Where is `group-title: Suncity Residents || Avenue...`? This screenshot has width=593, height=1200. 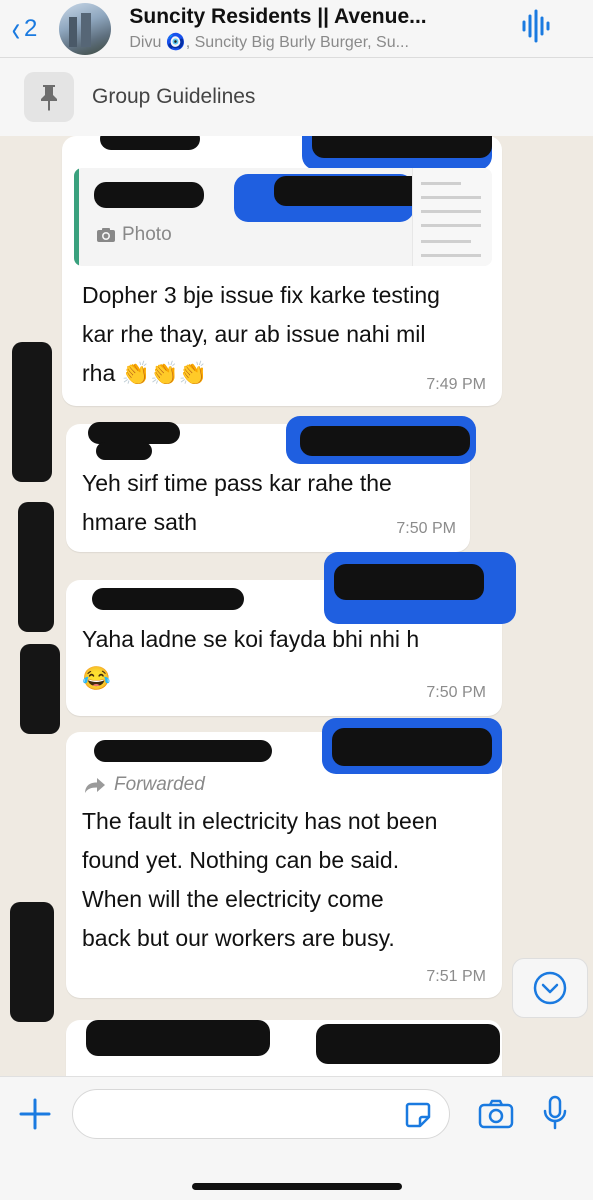 group-title: Suncity Residents || Avenue... is located at coordinates (278, 16).